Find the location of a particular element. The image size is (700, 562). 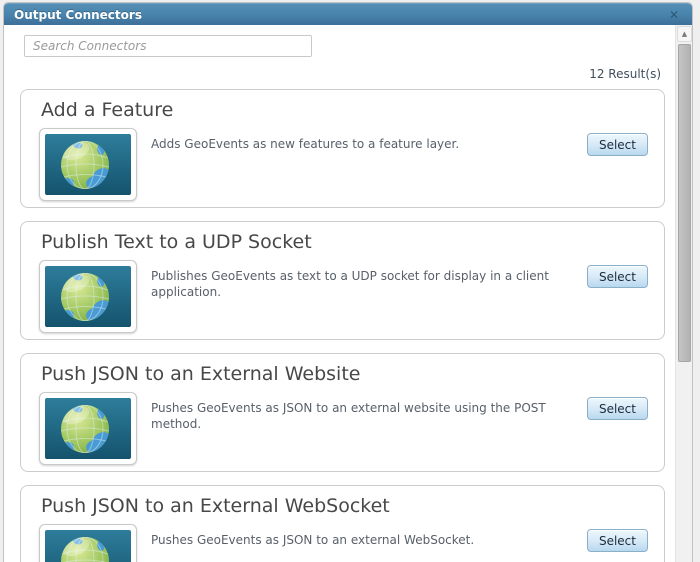

connector-title: Add a Feature is located at coordinates (107, 110).